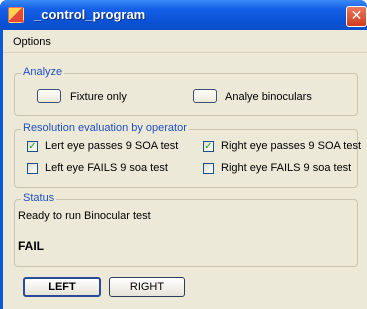  Describe the element at coordinates (49, 96) in the screenshot. I see `fixture-only-button` at that location.